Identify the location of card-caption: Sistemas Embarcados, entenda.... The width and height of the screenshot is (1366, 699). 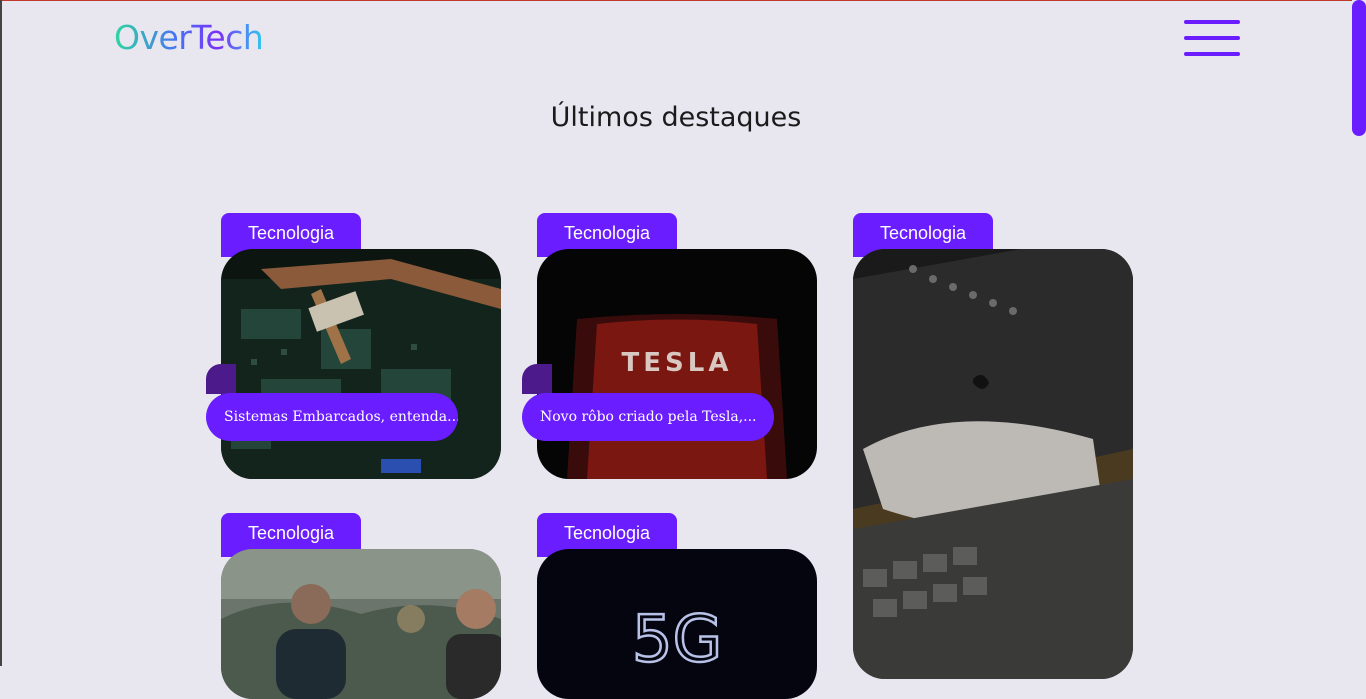
(332, 417).